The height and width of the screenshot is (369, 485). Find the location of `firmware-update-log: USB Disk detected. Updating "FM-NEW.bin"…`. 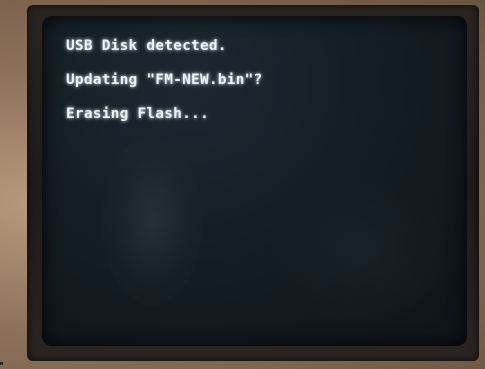

firmware-update-log: USB Disk detected. Updating "FM-NEW.bin"… is located at coordinates (164, 89).